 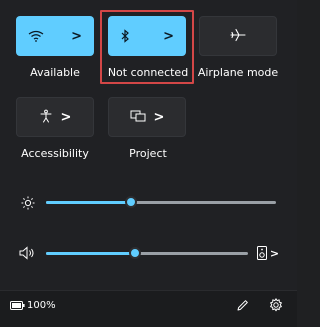 What do you see at coordinates (131, 202) in the screenshot?
I see `brightness-thumb` at bounding box center [131, 202].